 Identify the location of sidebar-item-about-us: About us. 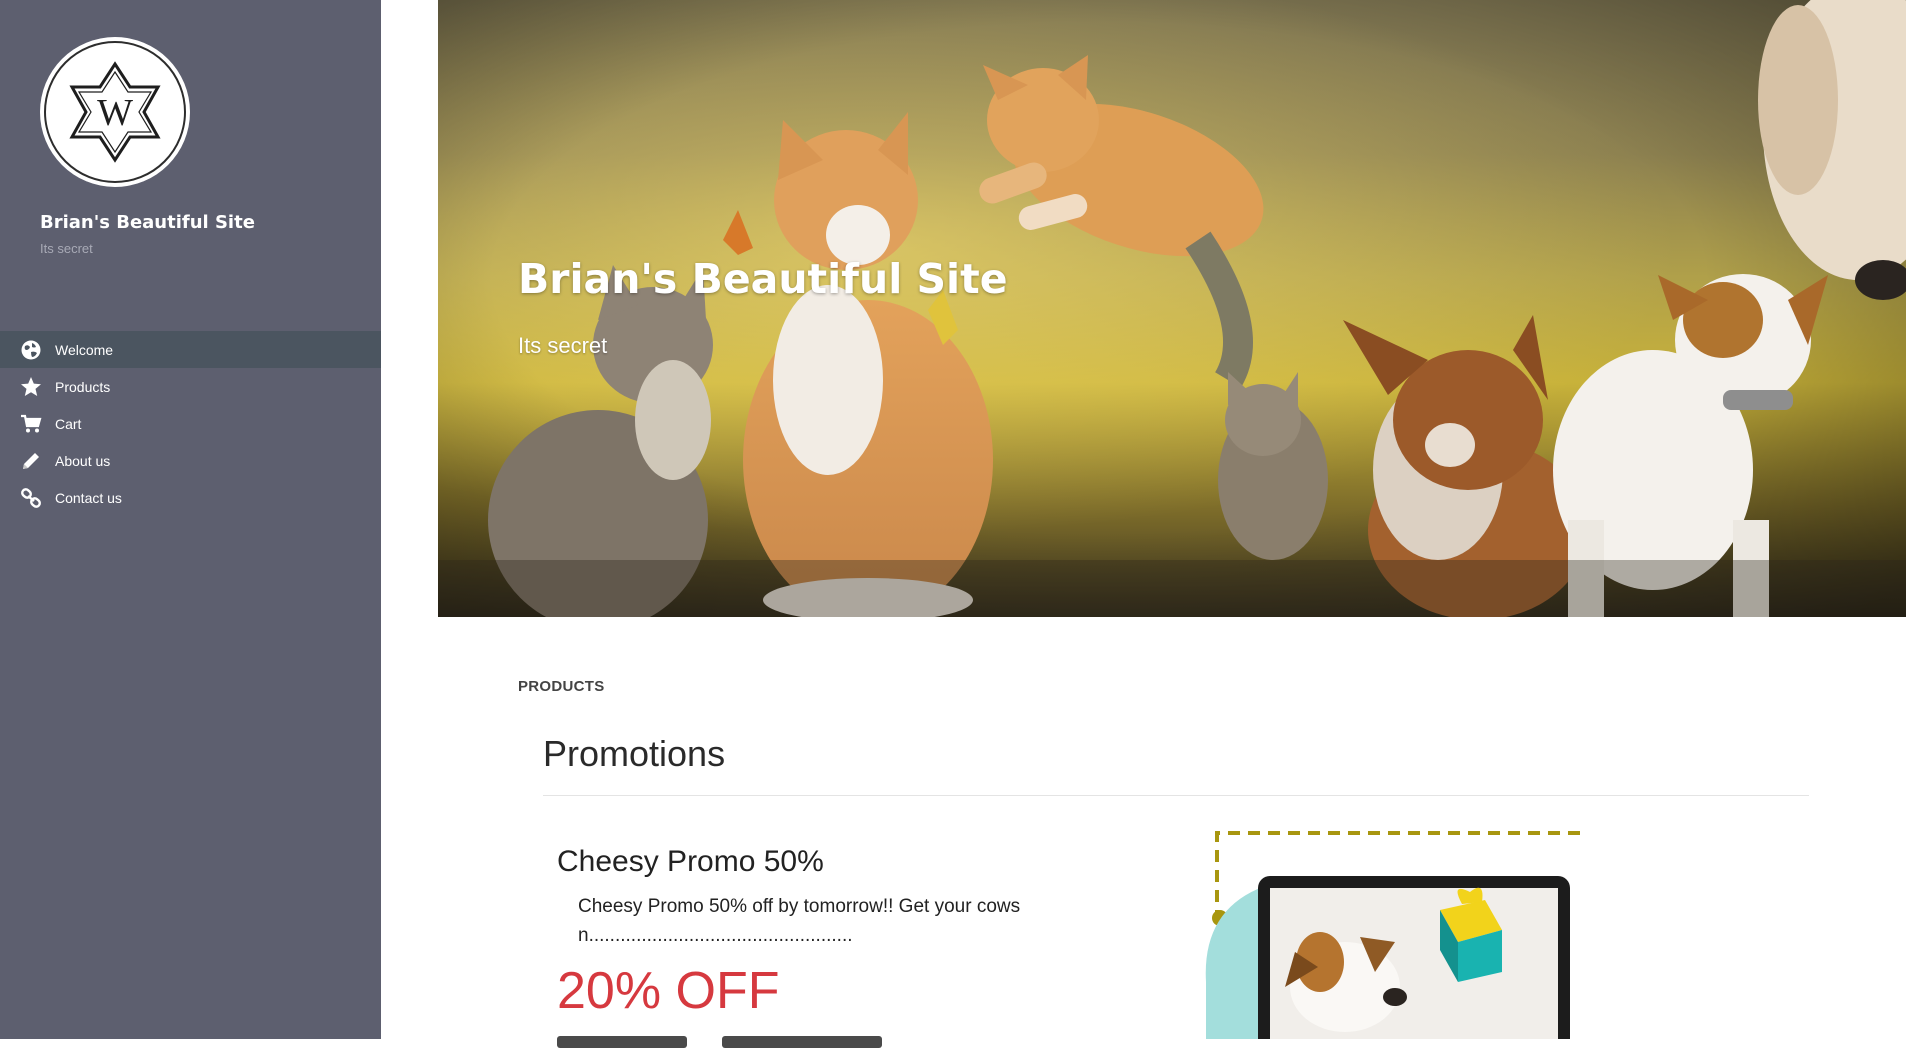
(190, 460).